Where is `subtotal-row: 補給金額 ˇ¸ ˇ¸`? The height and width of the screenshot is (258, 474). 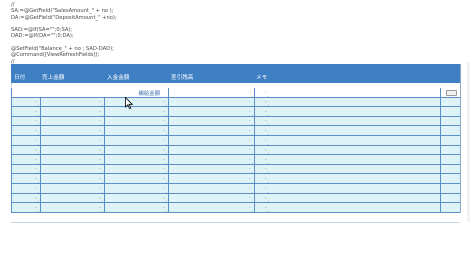
subtotal-row: 補給金額 ˇ¸ ˇ¸ is located at coordinates (235, 93).